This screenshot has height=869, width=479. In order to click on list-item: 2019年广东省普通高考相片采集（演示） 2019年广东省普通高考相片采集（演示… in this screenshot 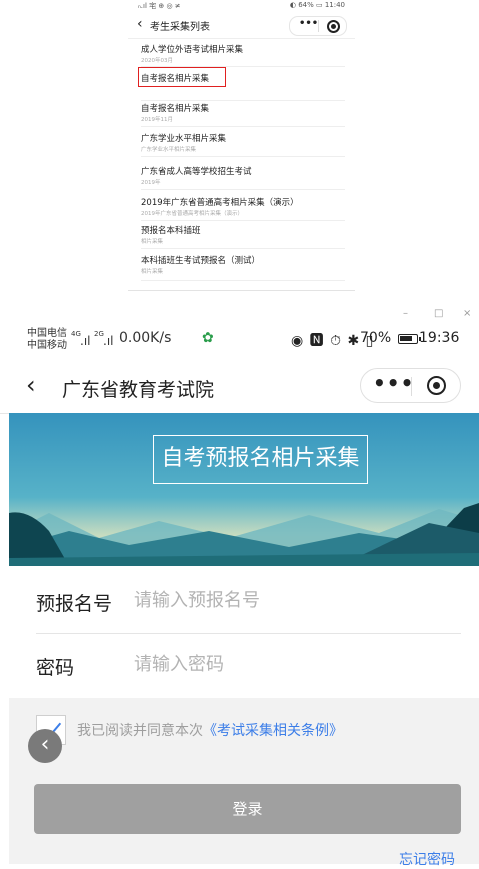, I will do `click(243, 208)`.